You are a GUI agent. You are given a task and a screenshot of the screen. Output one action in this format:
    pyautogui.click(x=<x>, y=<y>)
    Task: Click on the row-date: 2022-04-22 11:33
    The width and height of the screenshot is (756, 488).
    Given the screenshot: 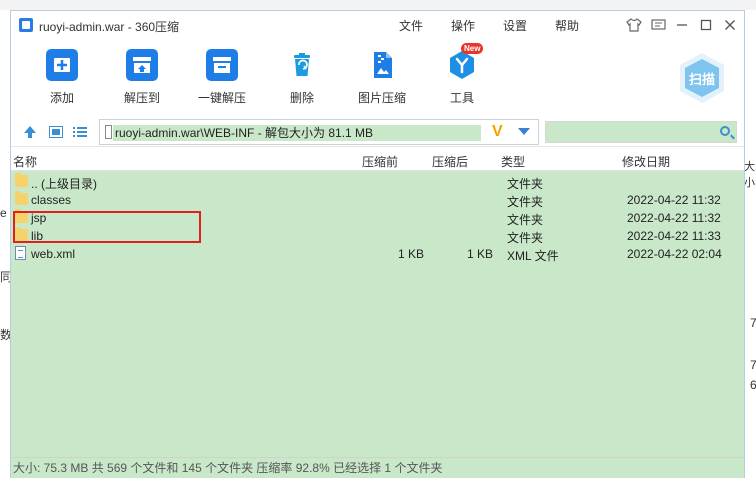 What is the action you would take?
    pyautogui.click(x=674, y=236)
    